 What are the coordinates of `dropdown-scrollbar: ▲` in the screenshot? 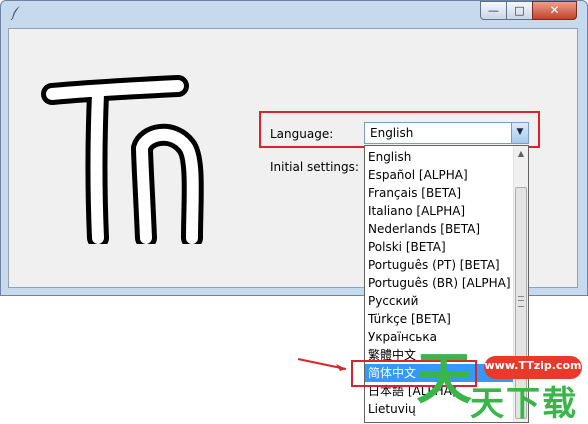 It's located at (520, 284).